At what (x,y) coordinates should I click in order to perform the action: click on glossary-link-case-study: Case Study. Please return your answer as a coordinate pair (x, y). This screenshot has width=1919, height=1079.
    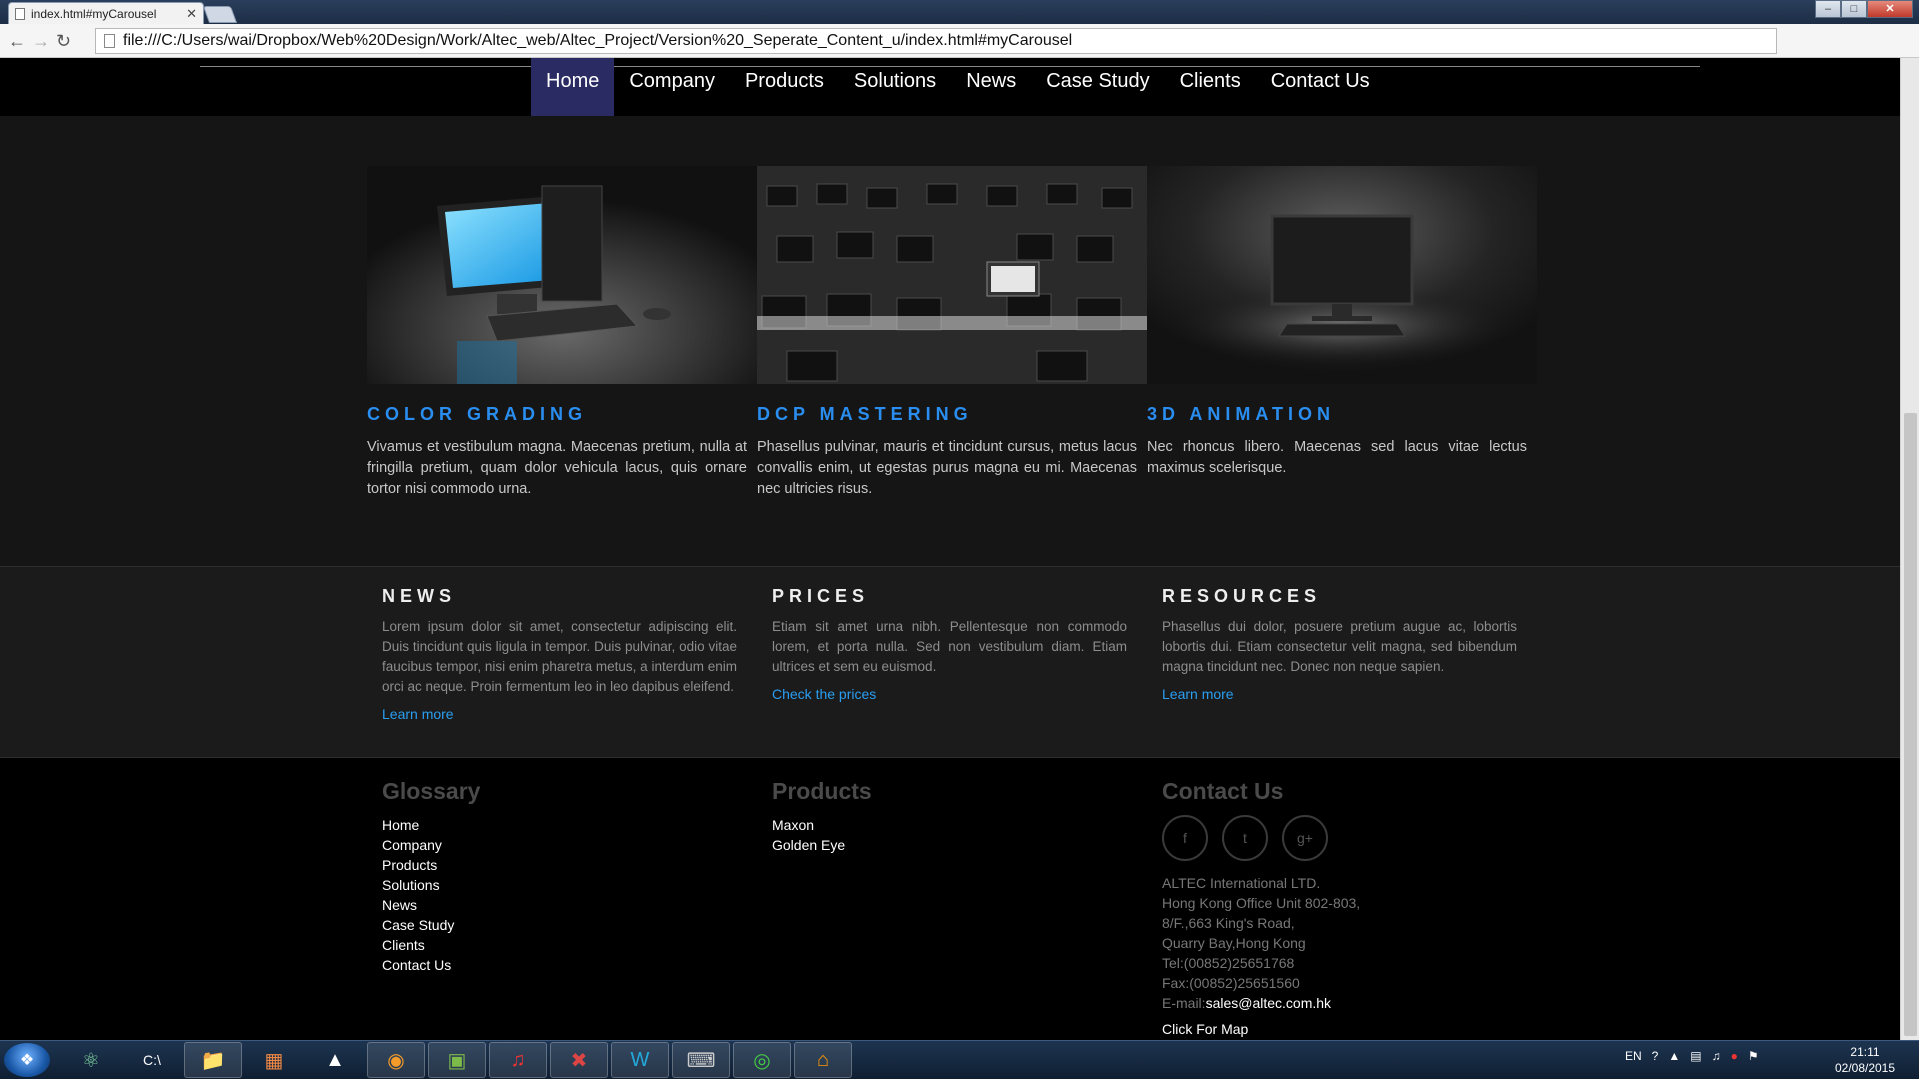
    Looking at the image, I should click on (431, 925).